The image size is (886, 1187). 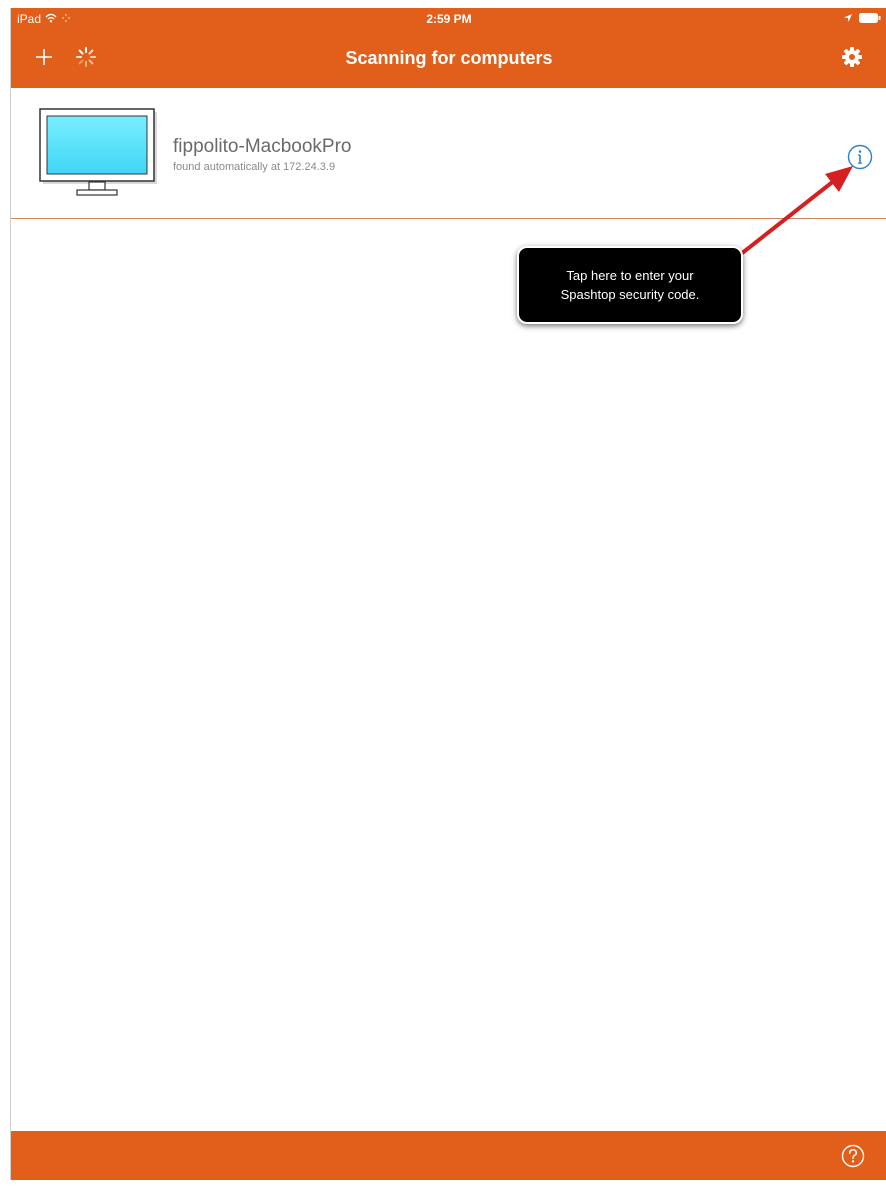 I want to click on page-title: Scanning for computers, so click(x=449, y=58).